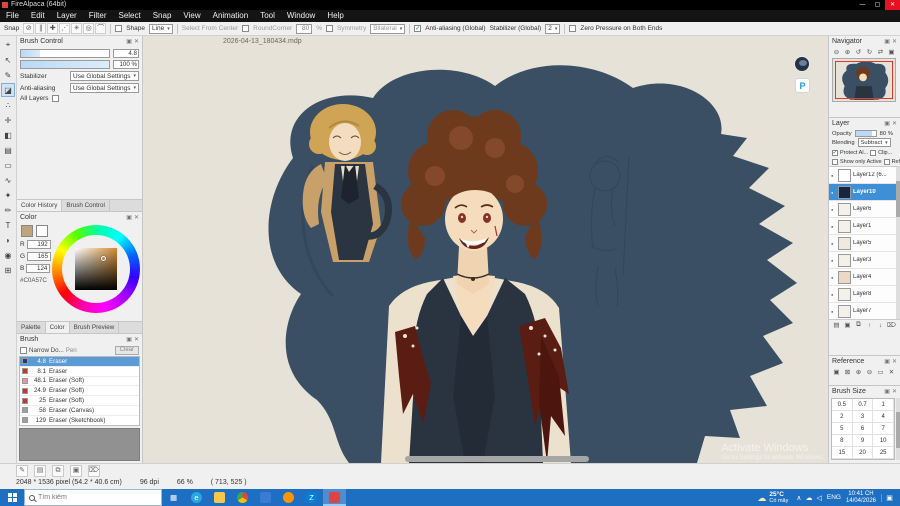 This screenshot has width=900, height=506. Describe the element at coordinates (101, 28) in the screenshot. I see `snap-mode-icon: ⌒` at that location.